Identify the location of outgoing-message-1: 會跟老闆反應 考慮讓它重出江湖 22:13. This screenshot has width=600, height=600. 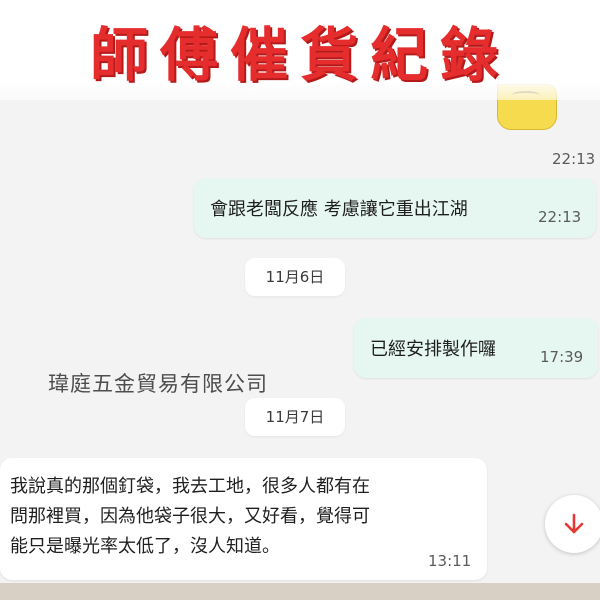
(395, 208).